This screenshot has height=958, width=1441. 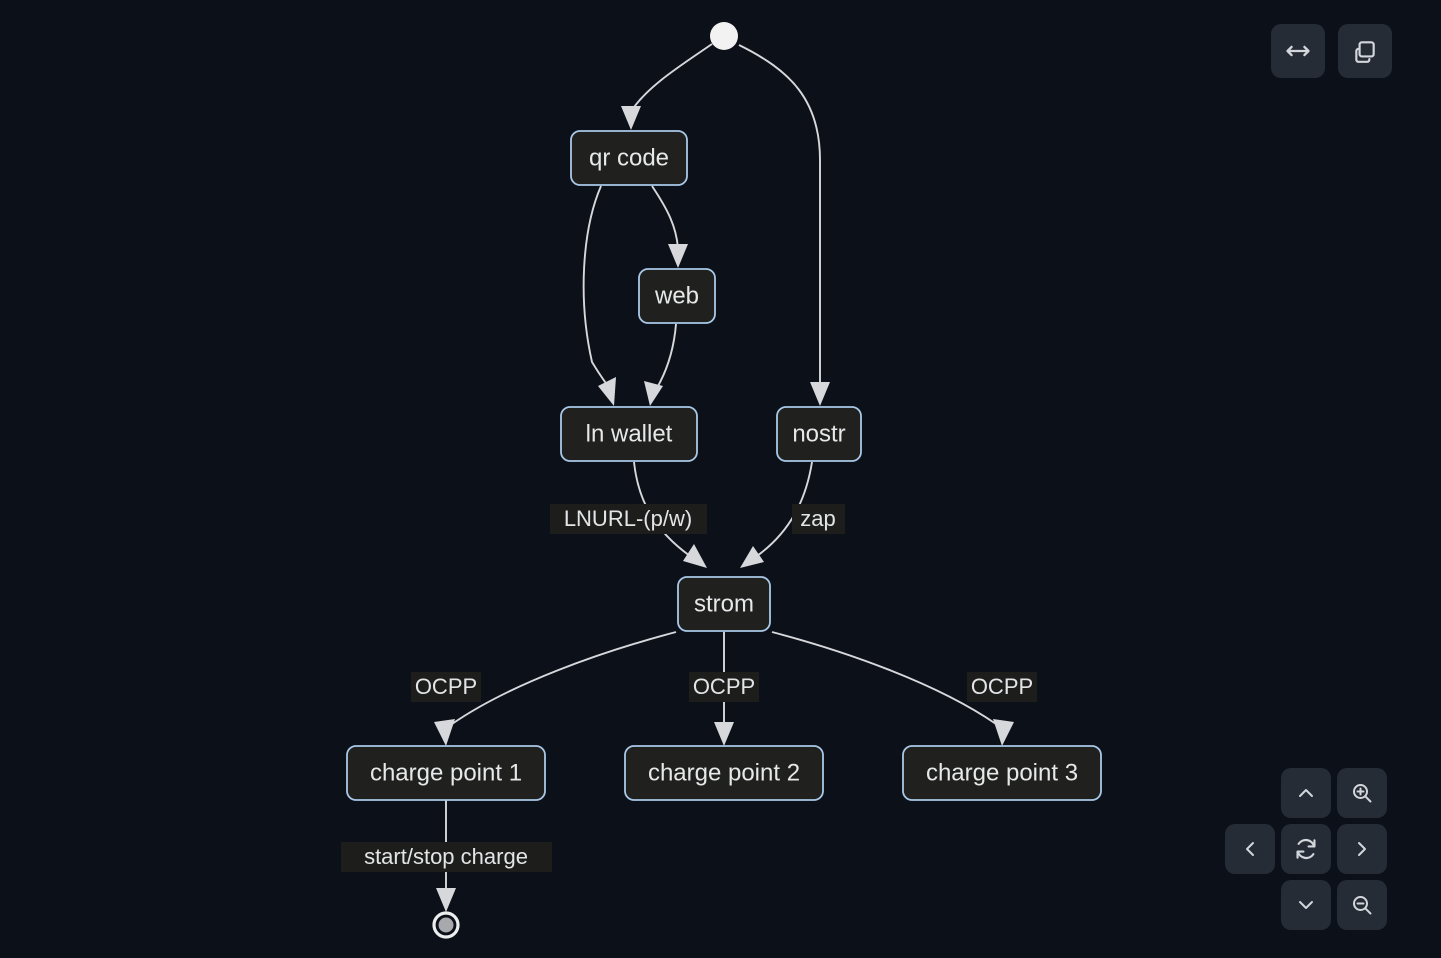 What do you see at coordinates (446, 925) in the screenshot?
I see `node-end` at bounding box center [446, 925].